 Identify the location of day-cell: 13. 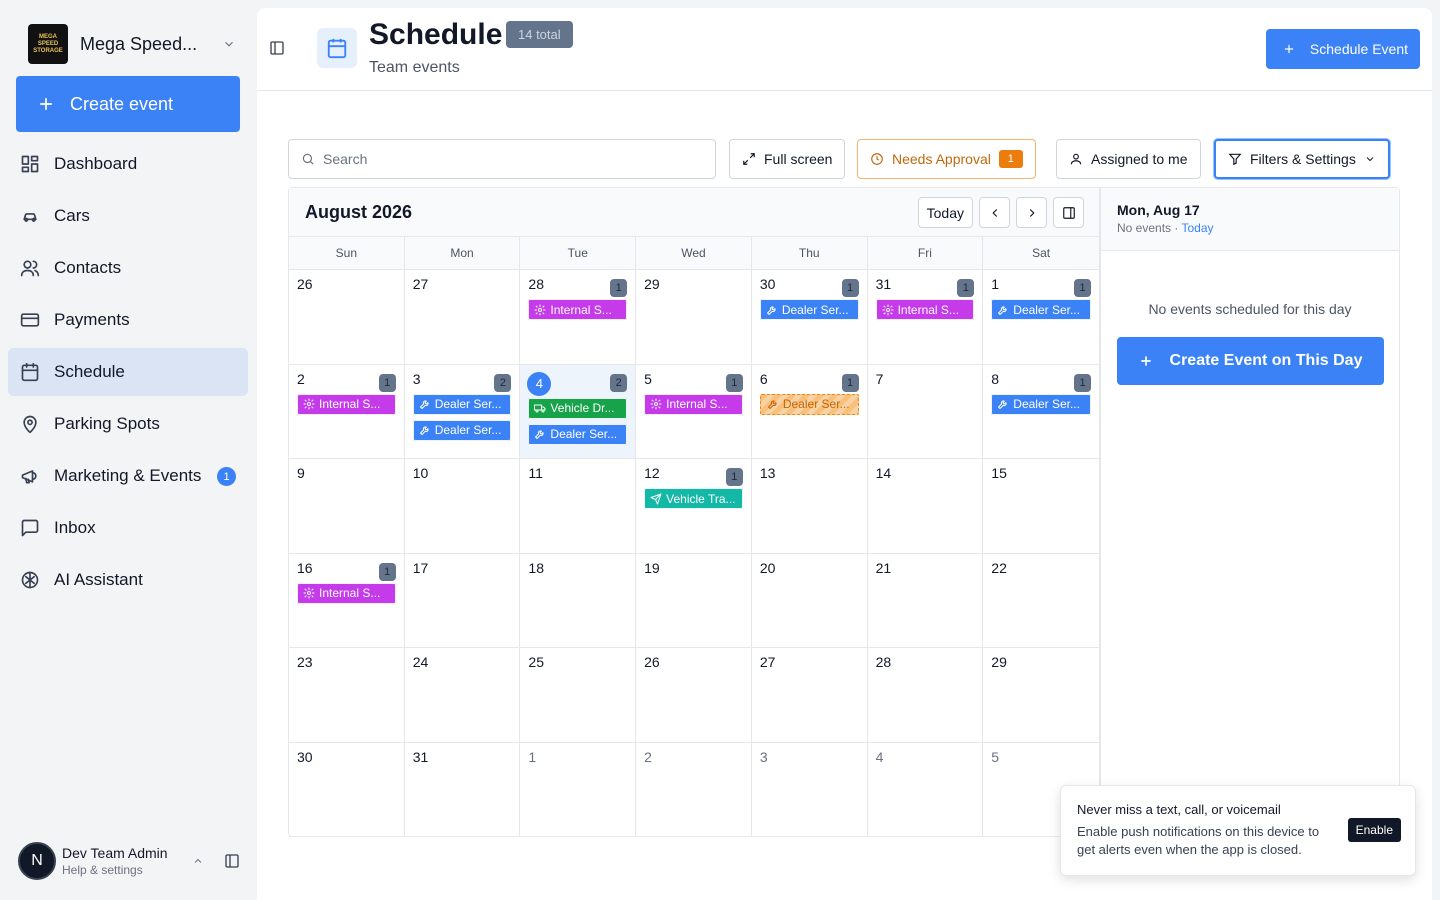
(809, 506).